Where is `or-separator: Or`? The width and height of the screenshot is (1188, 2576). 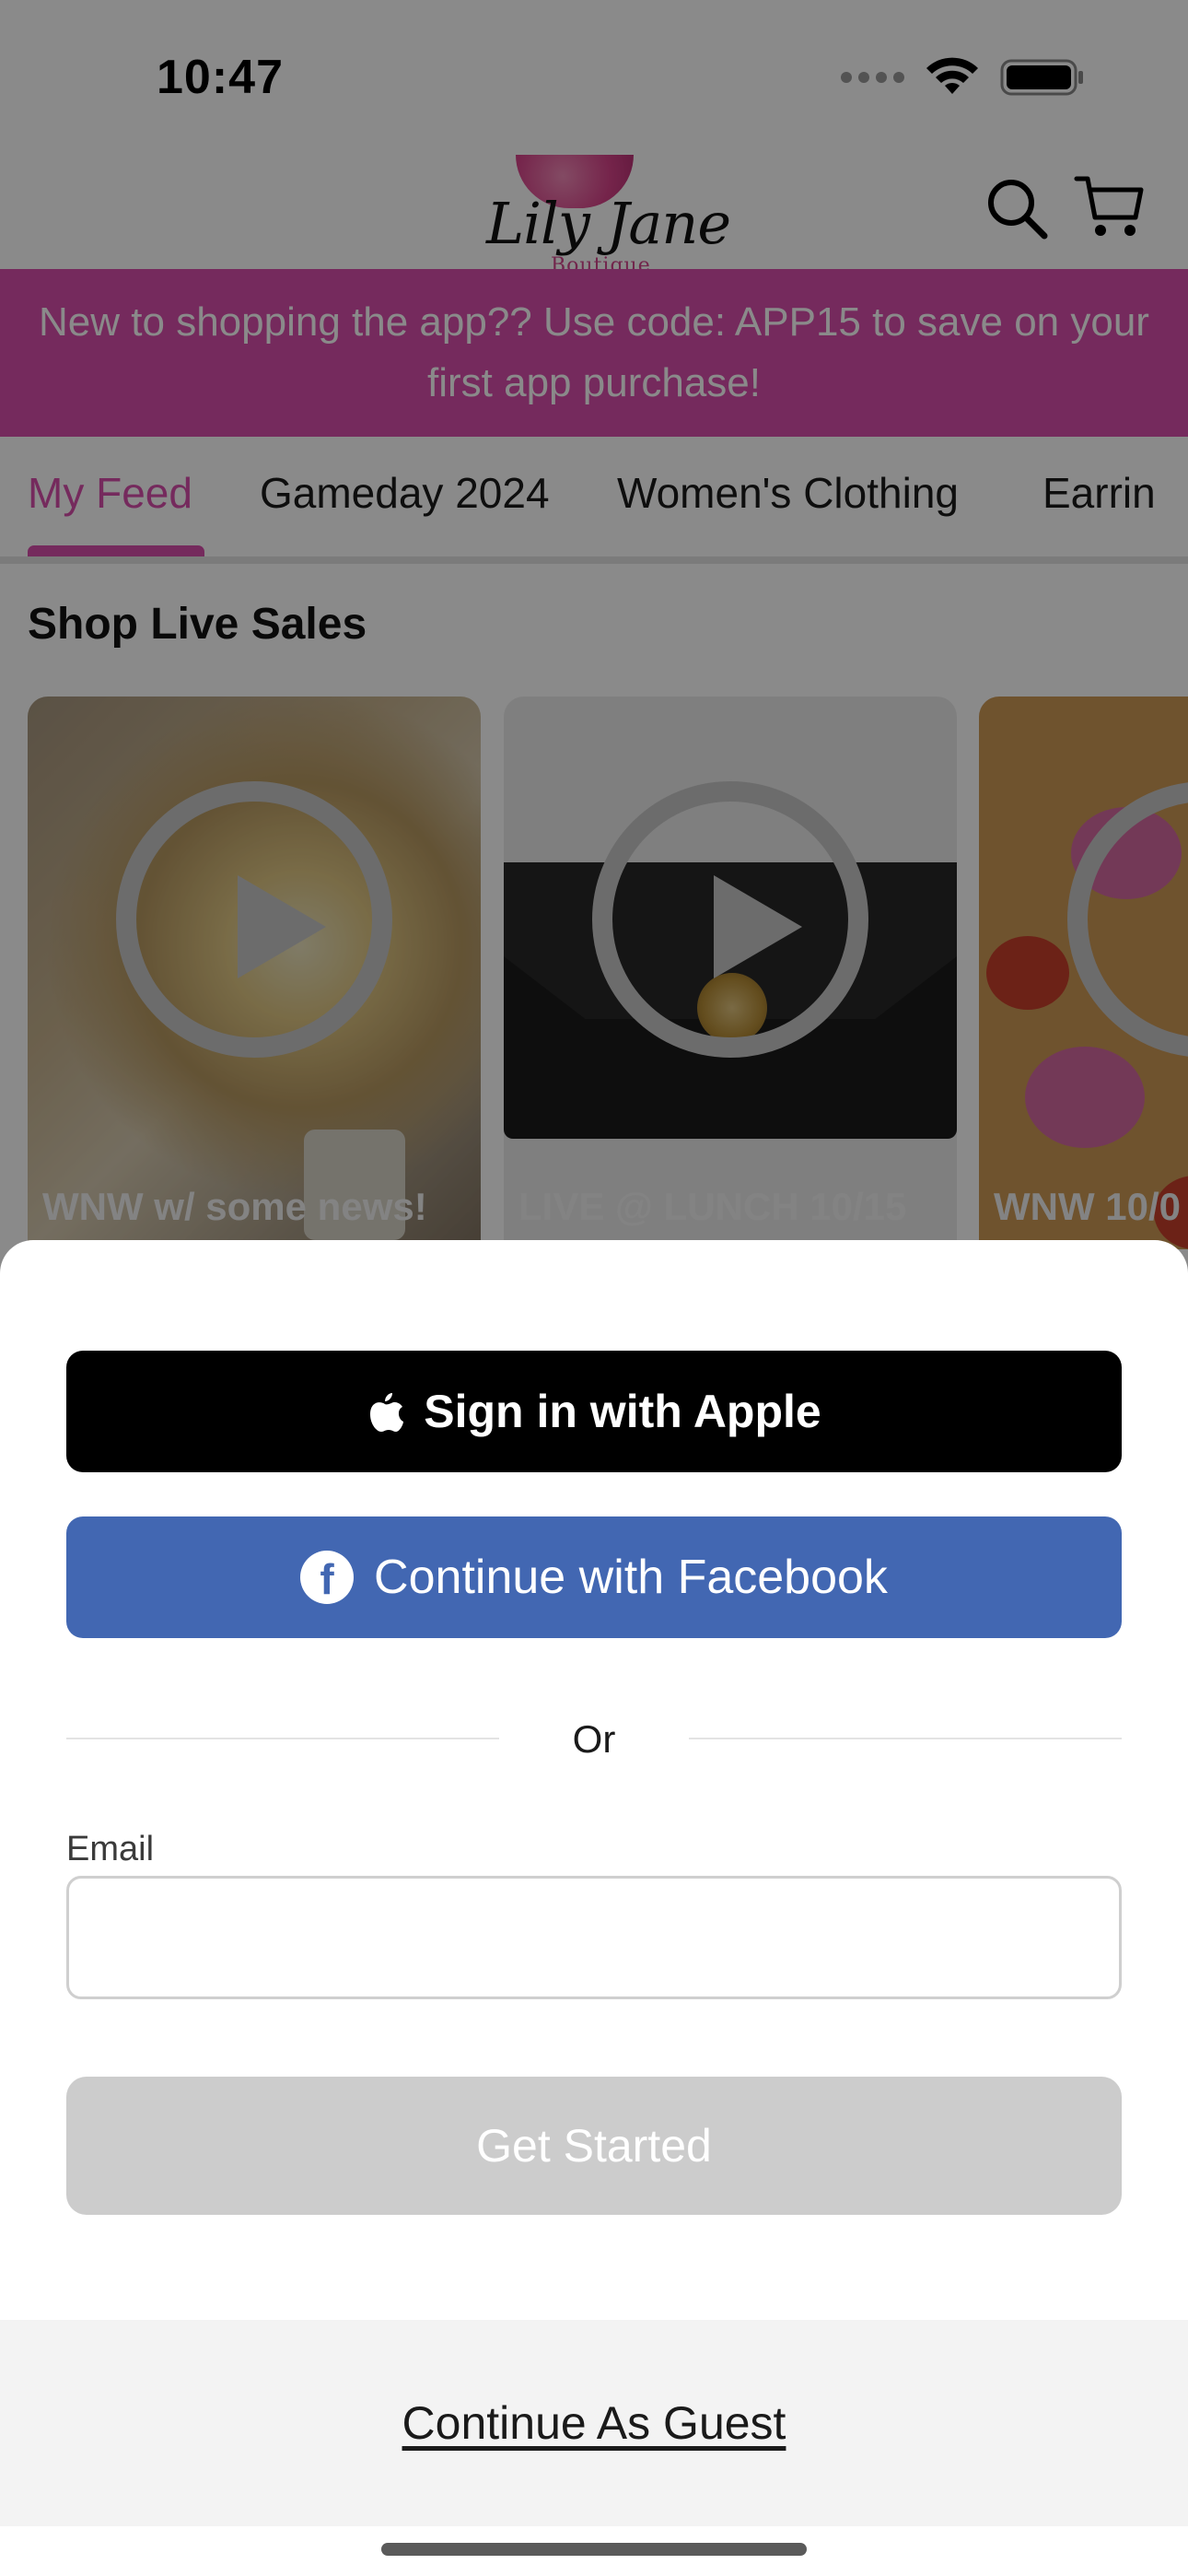
or-separator: Or is located at coordinates (594, 1739).